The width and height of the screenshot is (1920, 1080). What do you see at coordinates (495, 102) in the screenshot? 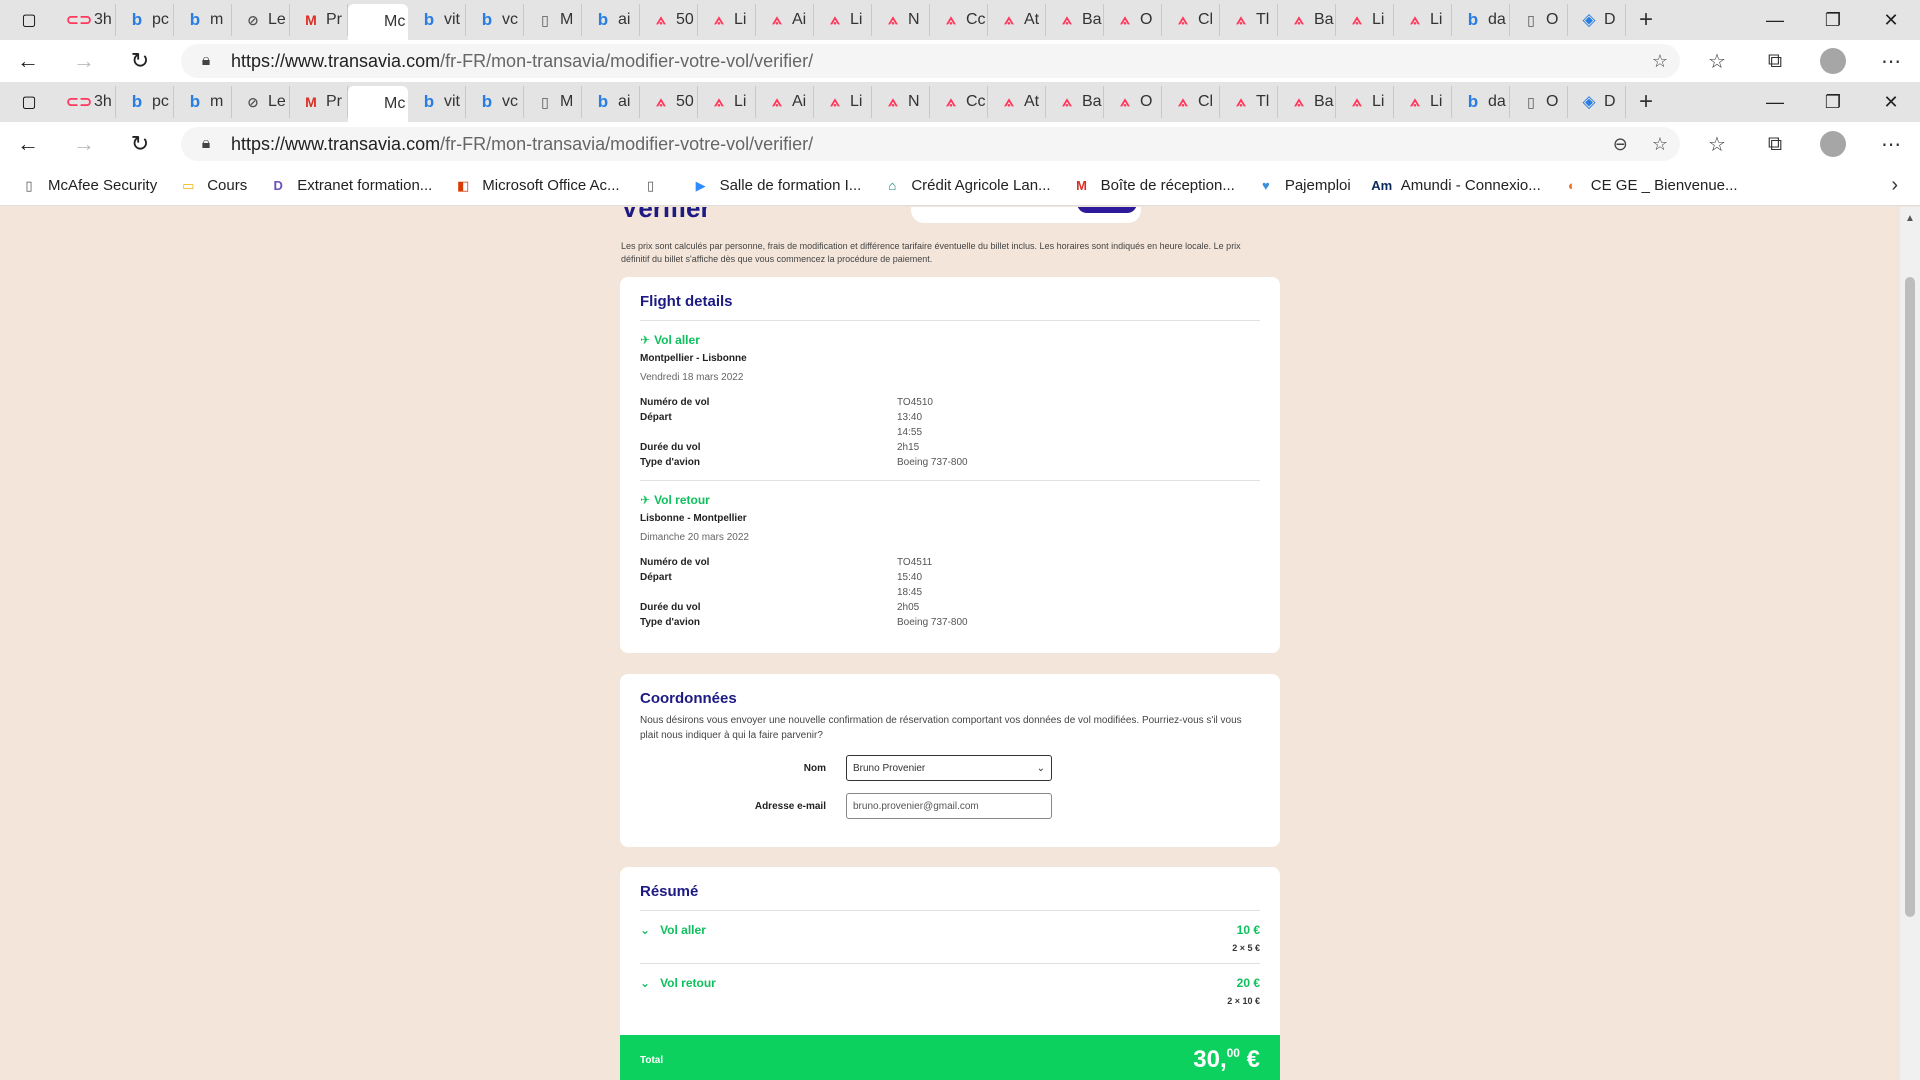
I see `browser-tab: b vc` at bounding box center [495, 102].